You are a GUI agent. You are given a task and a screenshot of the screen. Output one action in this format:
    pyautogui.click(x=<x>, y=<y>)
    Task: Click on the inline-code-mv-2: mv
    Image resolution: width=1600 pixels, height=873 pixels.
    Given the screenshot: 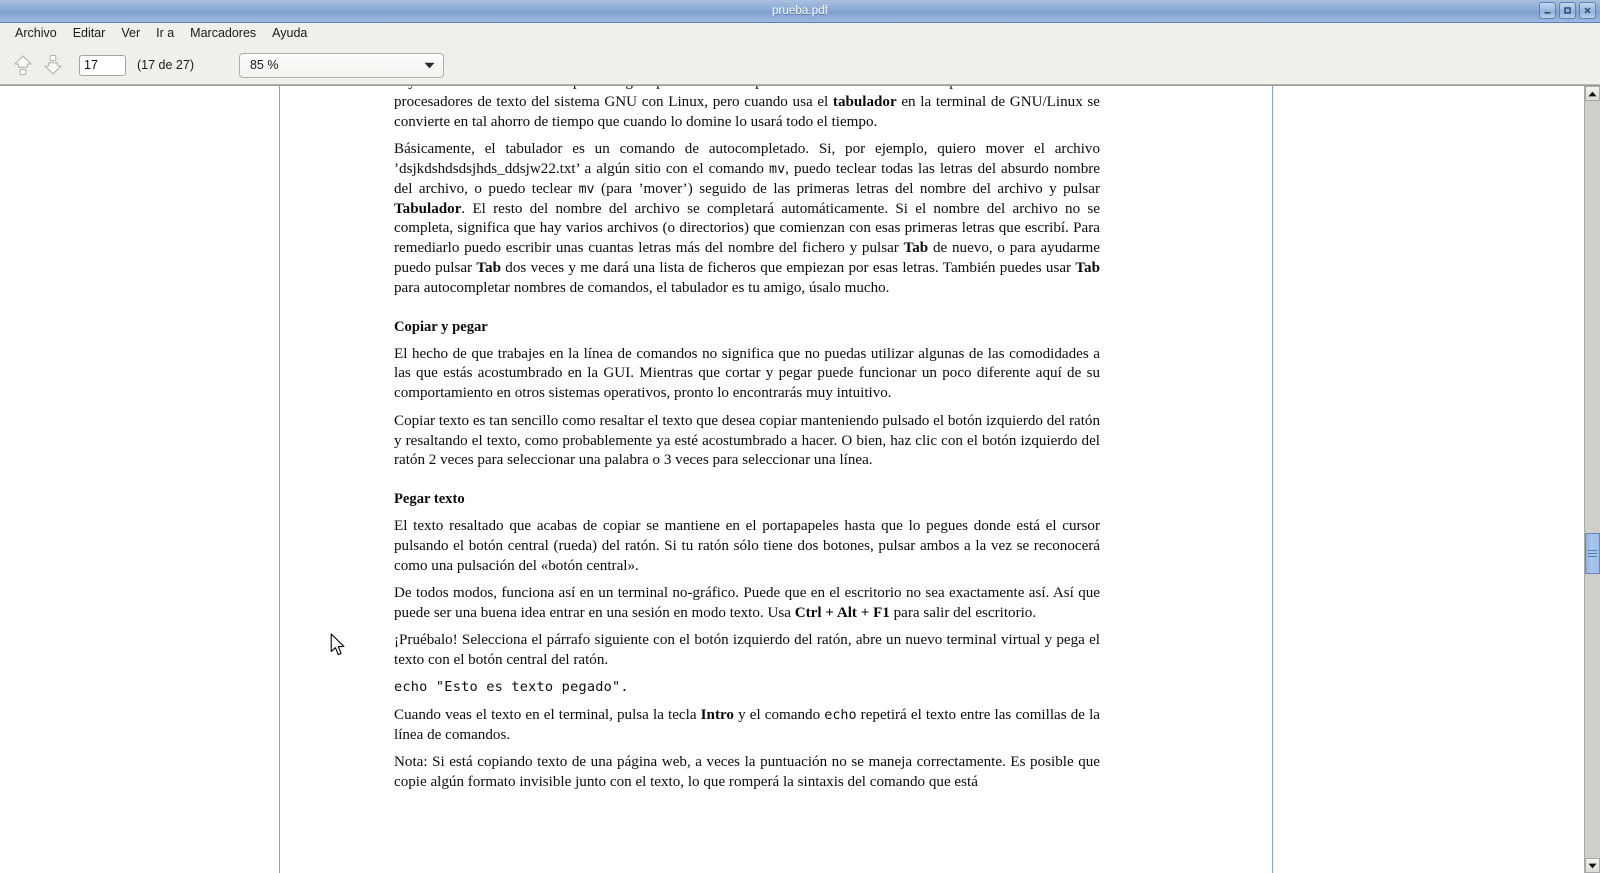 What is the action you would take?
    pyautogui.click(x=586, y=189)
    